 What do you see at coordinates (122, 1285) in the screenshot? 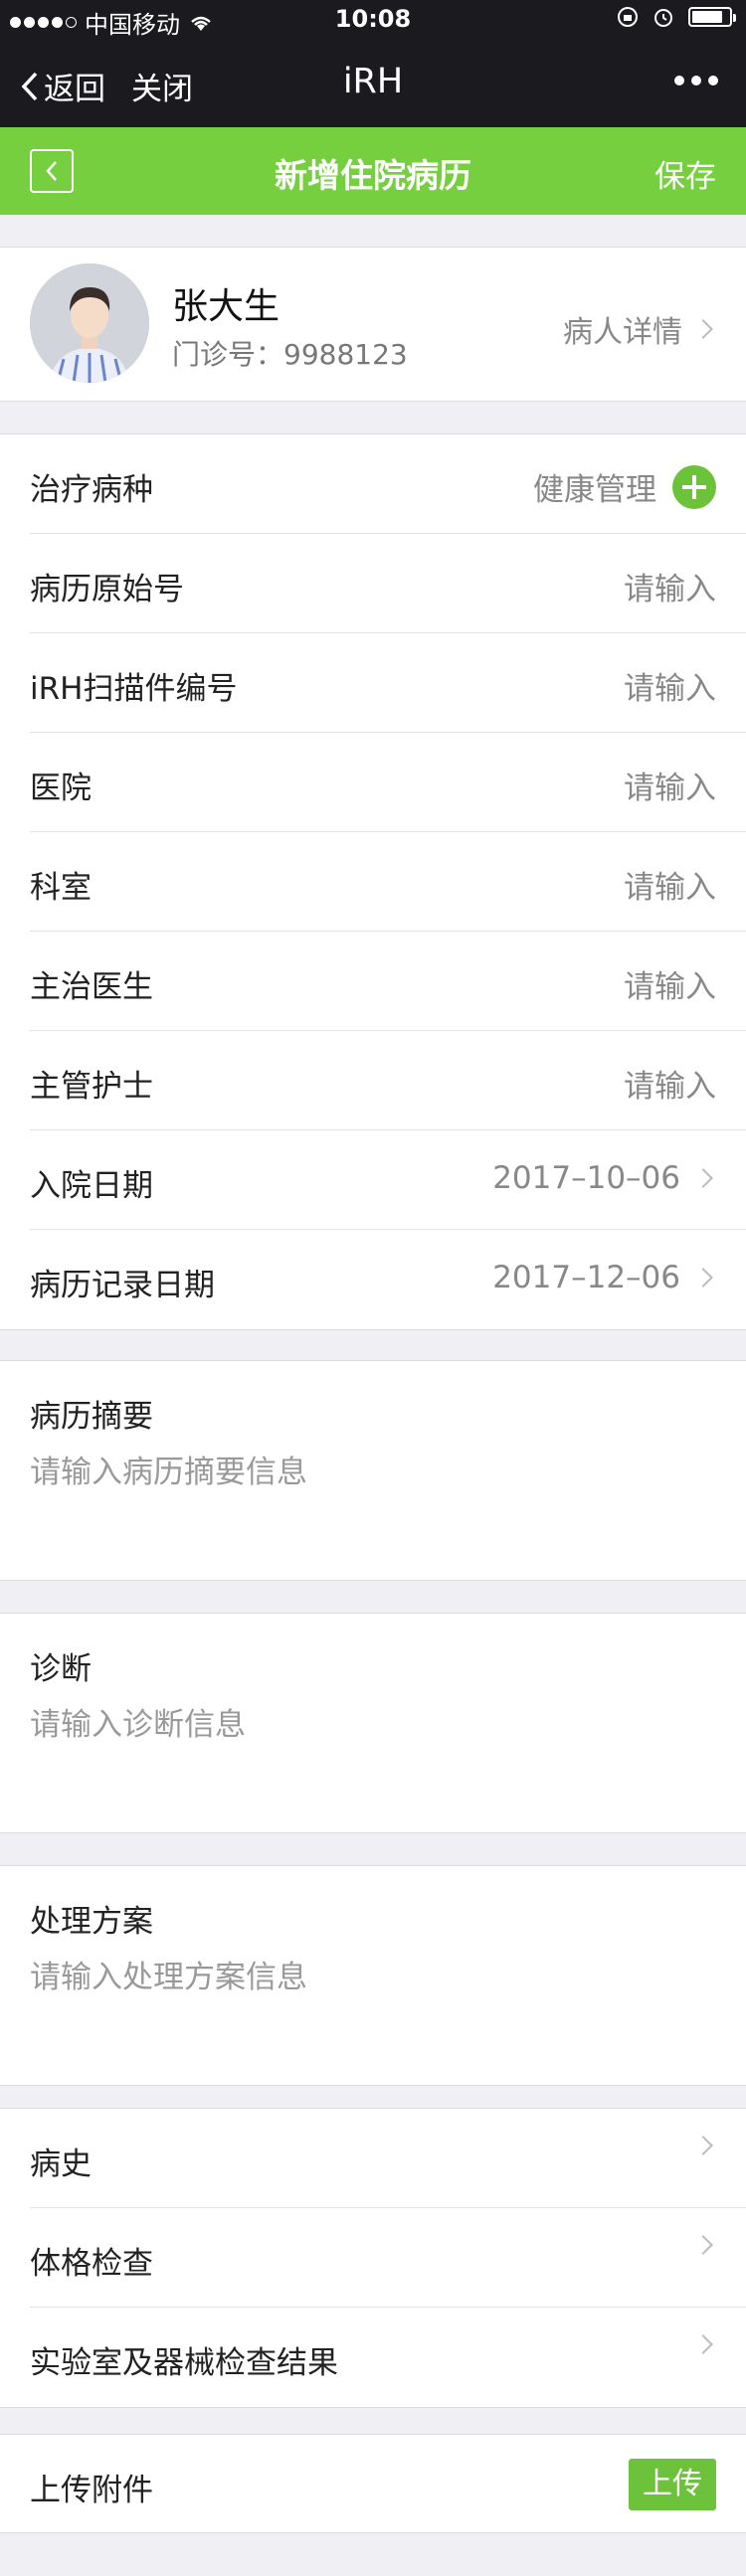
I see `record-date-label: 病历记录日期` at bounding box center [122, 1285].